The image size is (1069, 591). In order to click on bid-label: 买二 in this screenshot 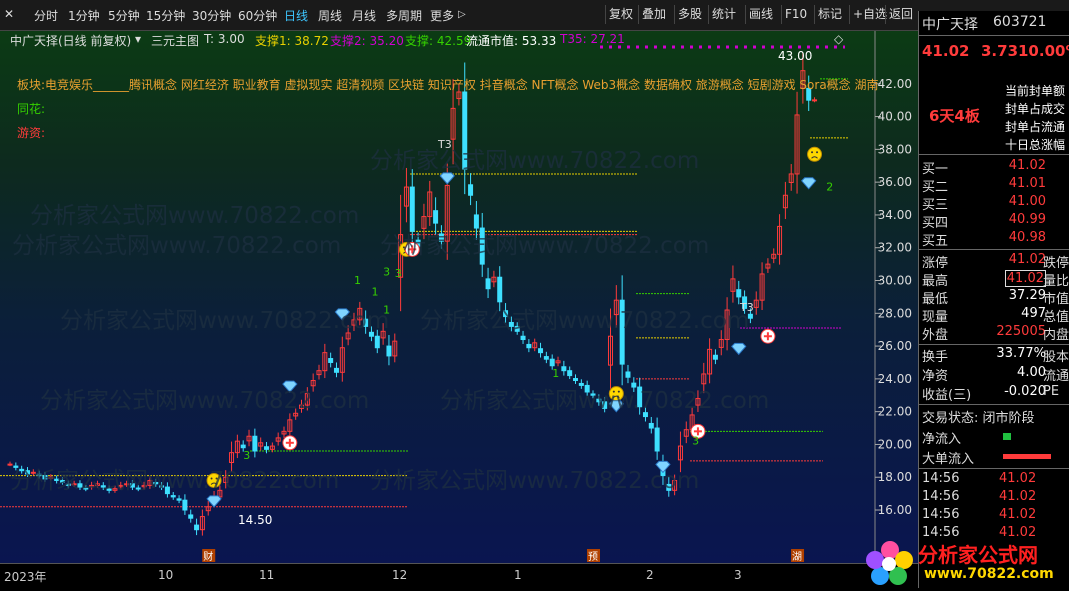, I will do `click(935, 187)`.